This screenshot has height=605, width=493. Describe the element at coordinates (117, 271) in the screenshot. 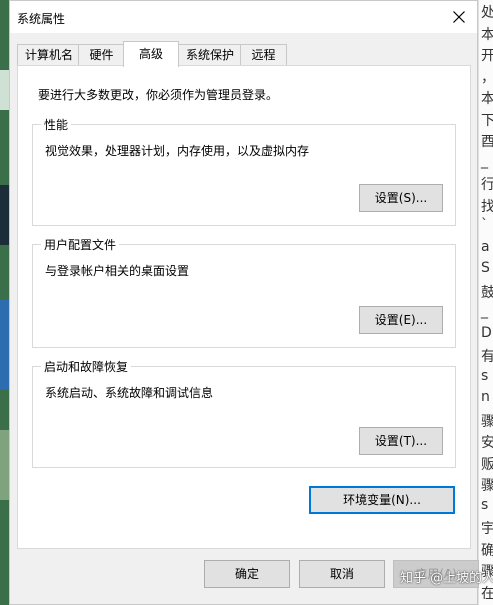

I see `user-profiles-description: 与登录帐户相关的桌面设置` at that location.